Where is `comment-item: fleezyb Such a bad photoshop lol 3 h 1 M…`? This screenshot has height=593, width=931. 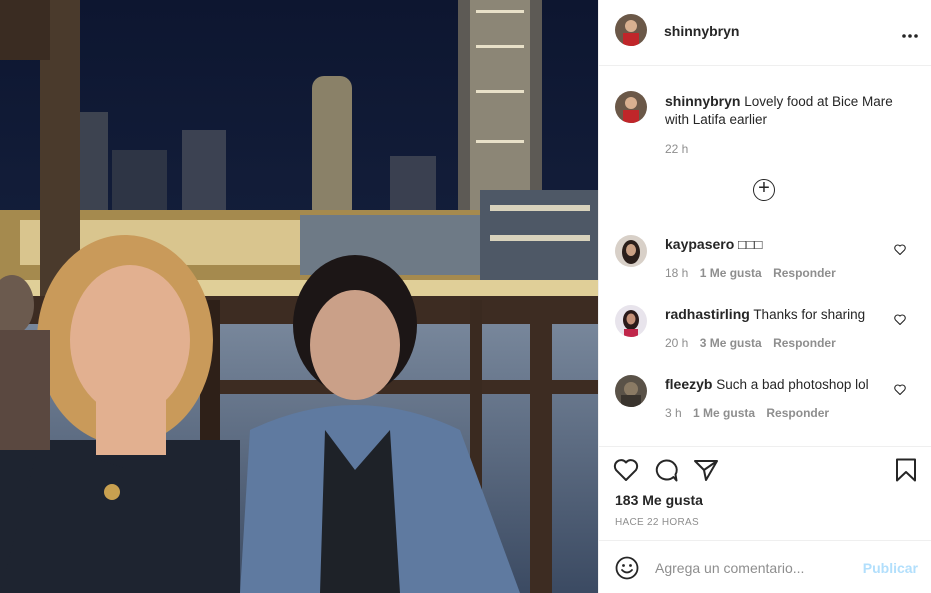
comment-item: fleezyb Such a bad photoshop lol 3 h 1 M… is located at coordinates (765, 405).